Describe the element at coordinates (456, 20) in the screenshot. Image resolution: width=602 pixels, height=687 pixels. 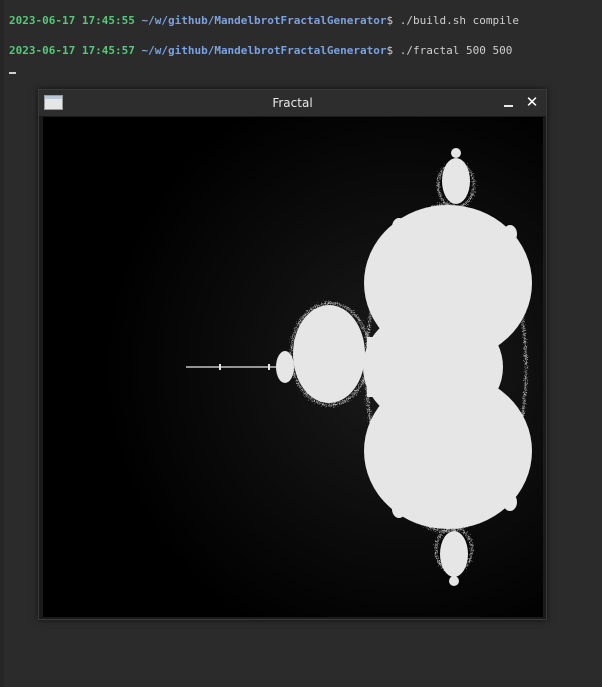
I see `command-text: ./build.sh compile` at that location.